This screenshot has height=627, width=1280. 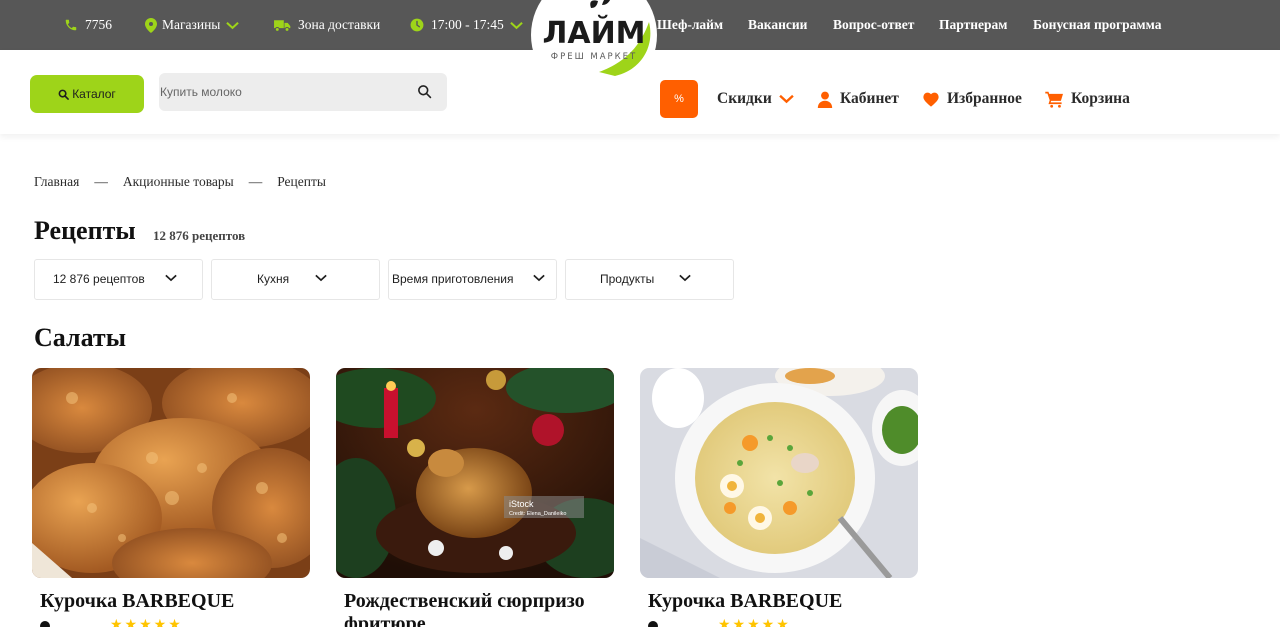 I want to click on filter-recipes: 12 876 рецептов, so click(x=118, y=279).